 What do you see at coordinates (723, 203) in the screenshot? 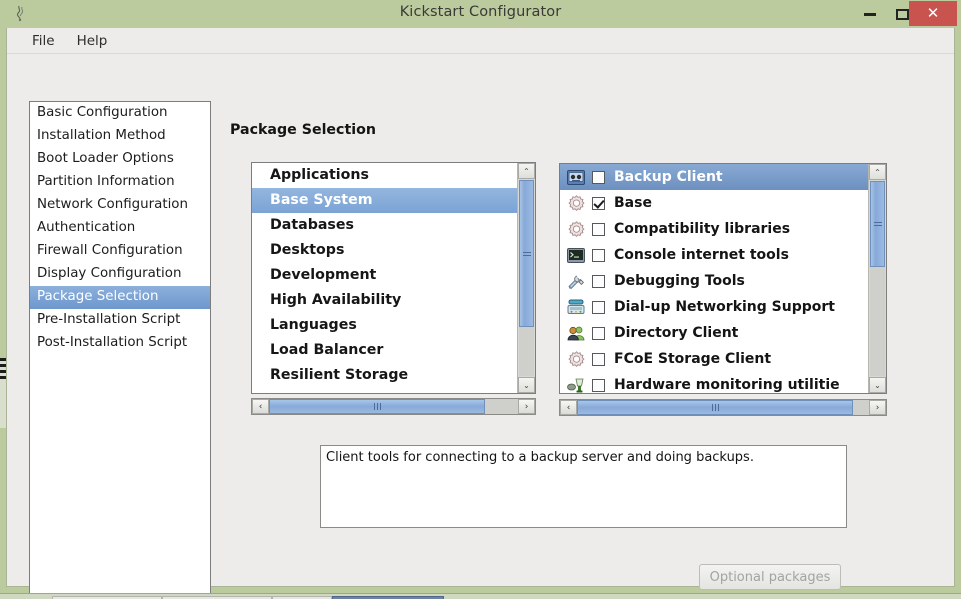
I see `package-row-base: Base` at bounding box center [723, 203].